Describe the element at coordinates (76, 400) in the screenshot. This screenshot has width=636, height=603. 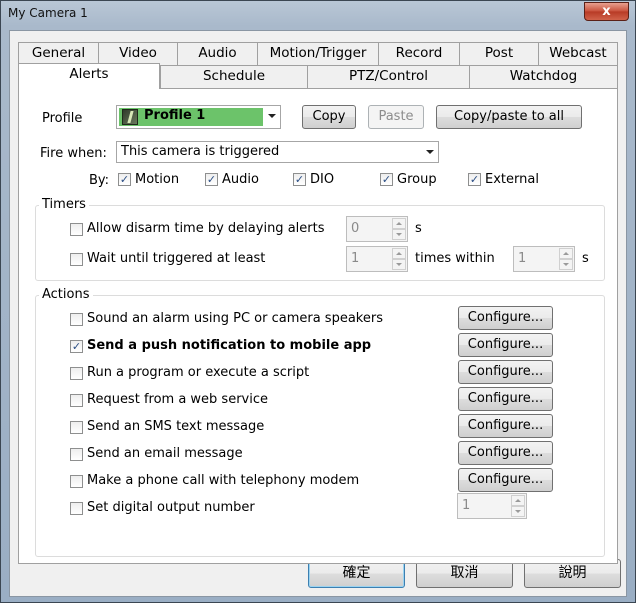
I see `action-checkbox-web-service` at that location.